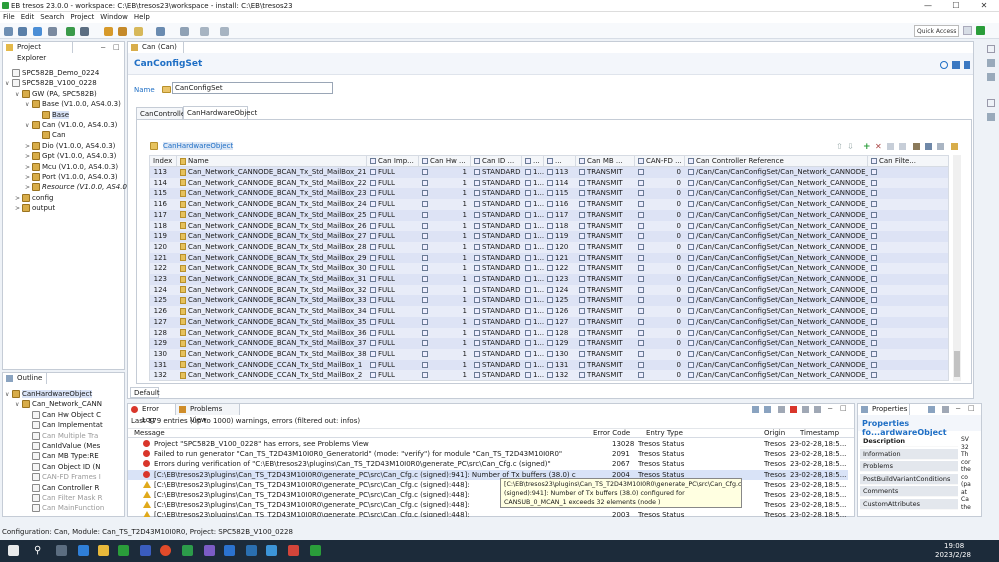  What do you see at coordinates (58, 404) in the screenshot?
I see `outline-item: ∨ Can_Network_CANN` at bounding box center [58, 404].